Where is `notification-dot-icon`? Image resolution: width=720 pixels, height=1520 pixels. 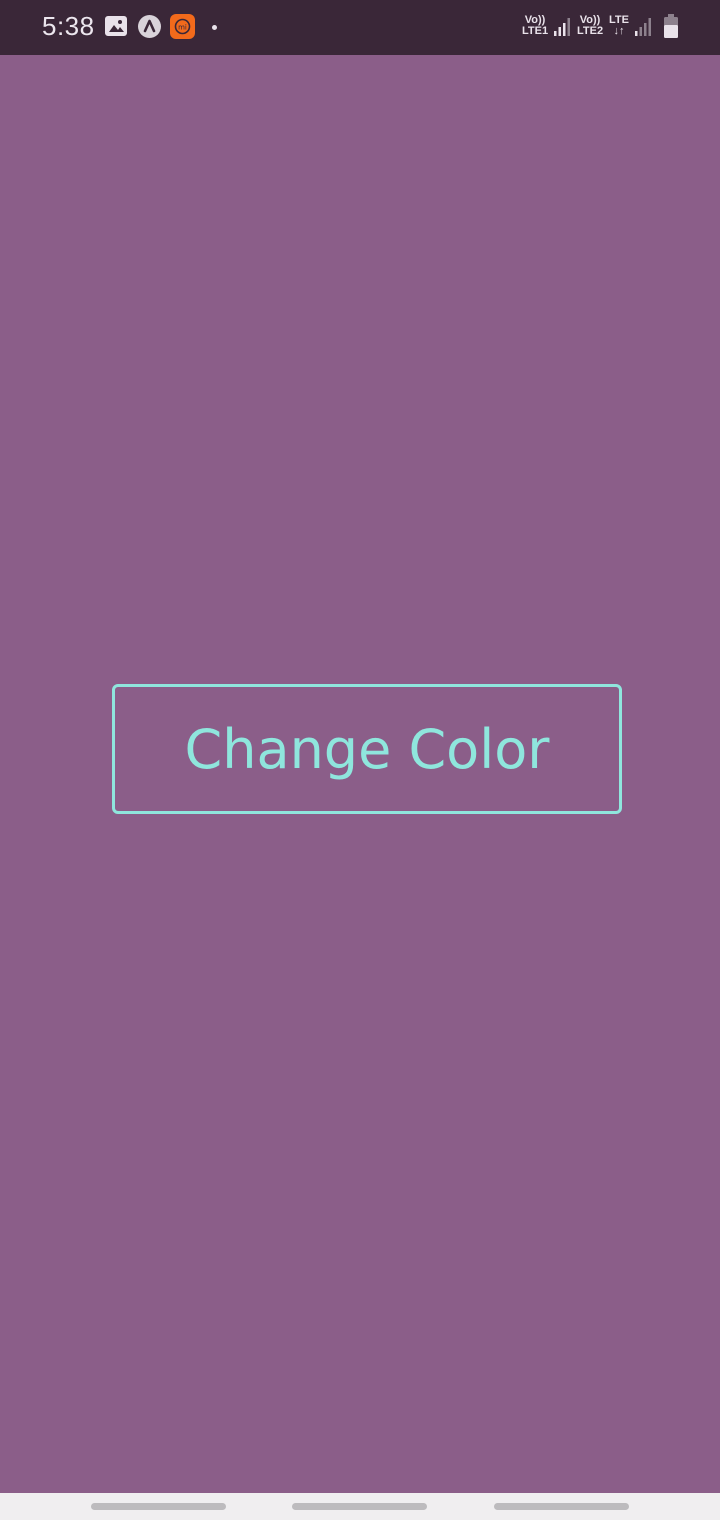 notification-dot-icon is located at coordinates (214, 27).